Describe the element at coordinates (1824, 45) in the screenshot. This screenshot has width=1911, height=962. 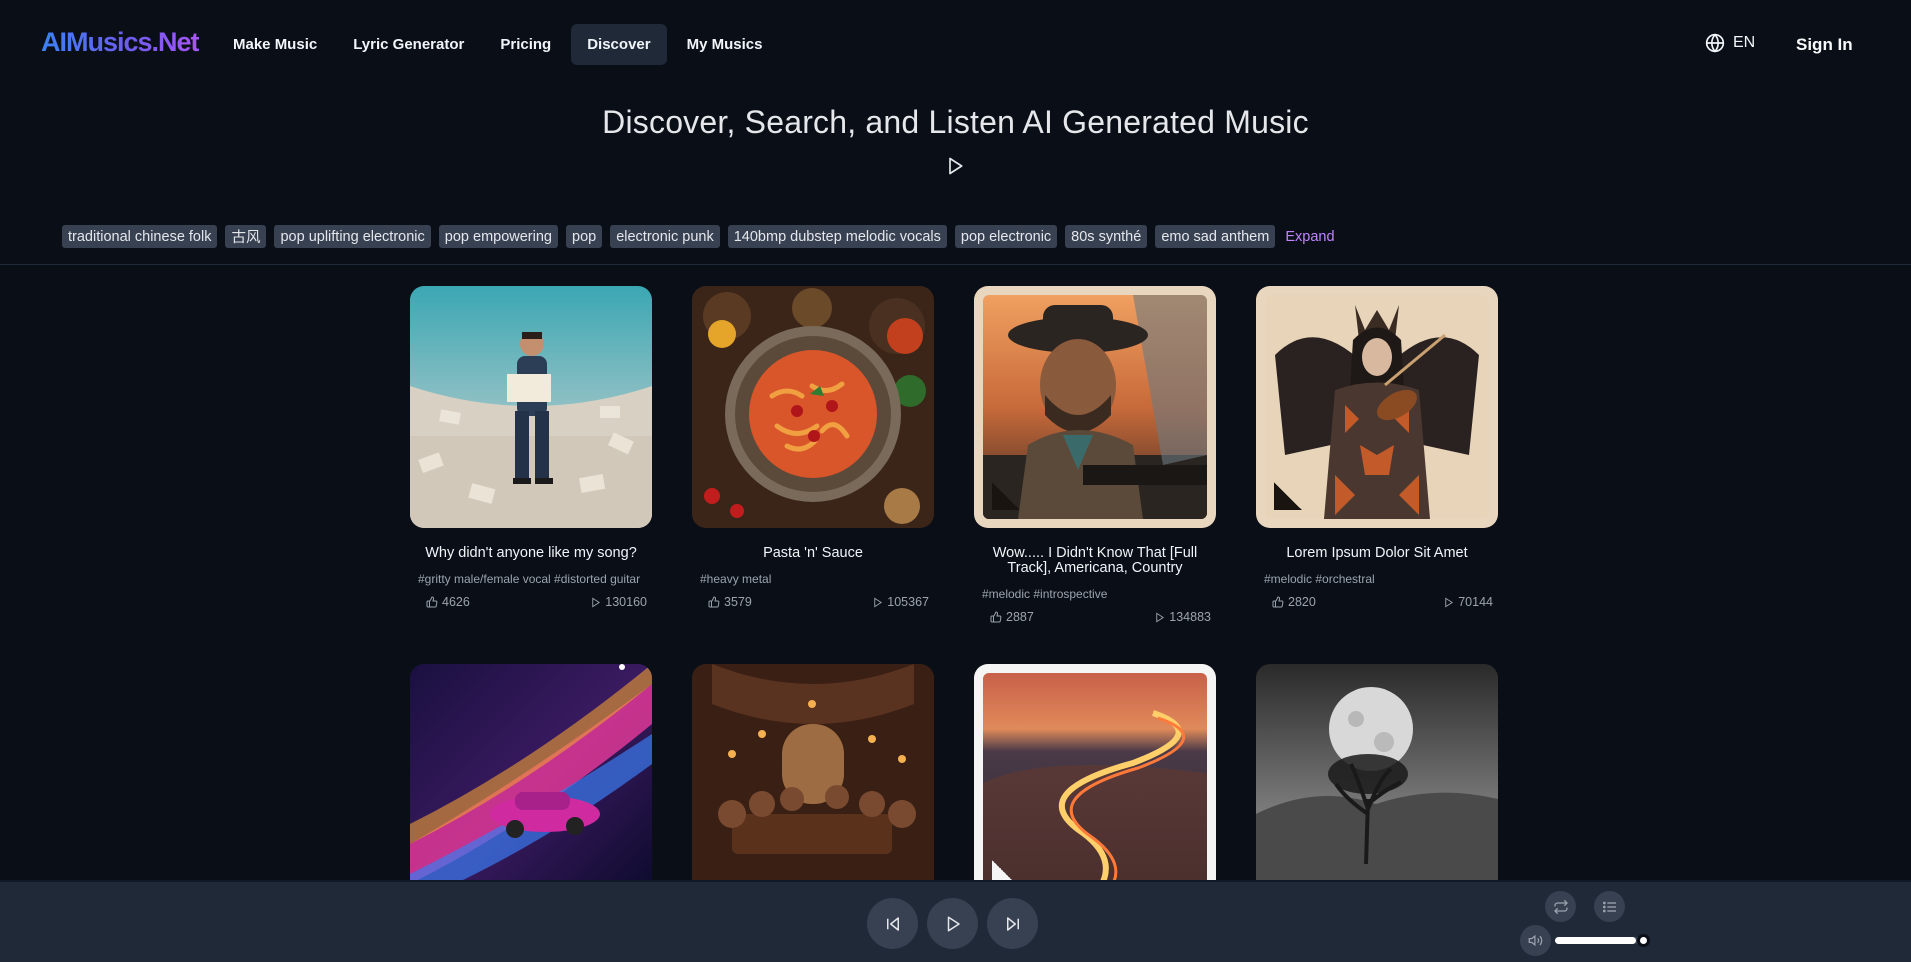
I see `sign-in-button: Sign In` at that location.